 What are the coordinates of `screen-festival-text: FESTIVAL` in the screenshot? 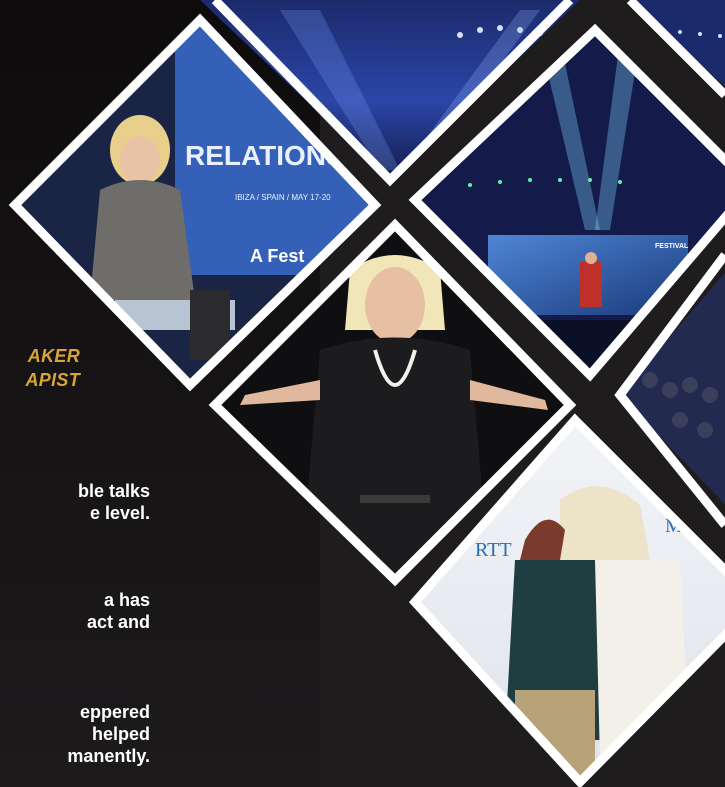 It's located at (672, 246).